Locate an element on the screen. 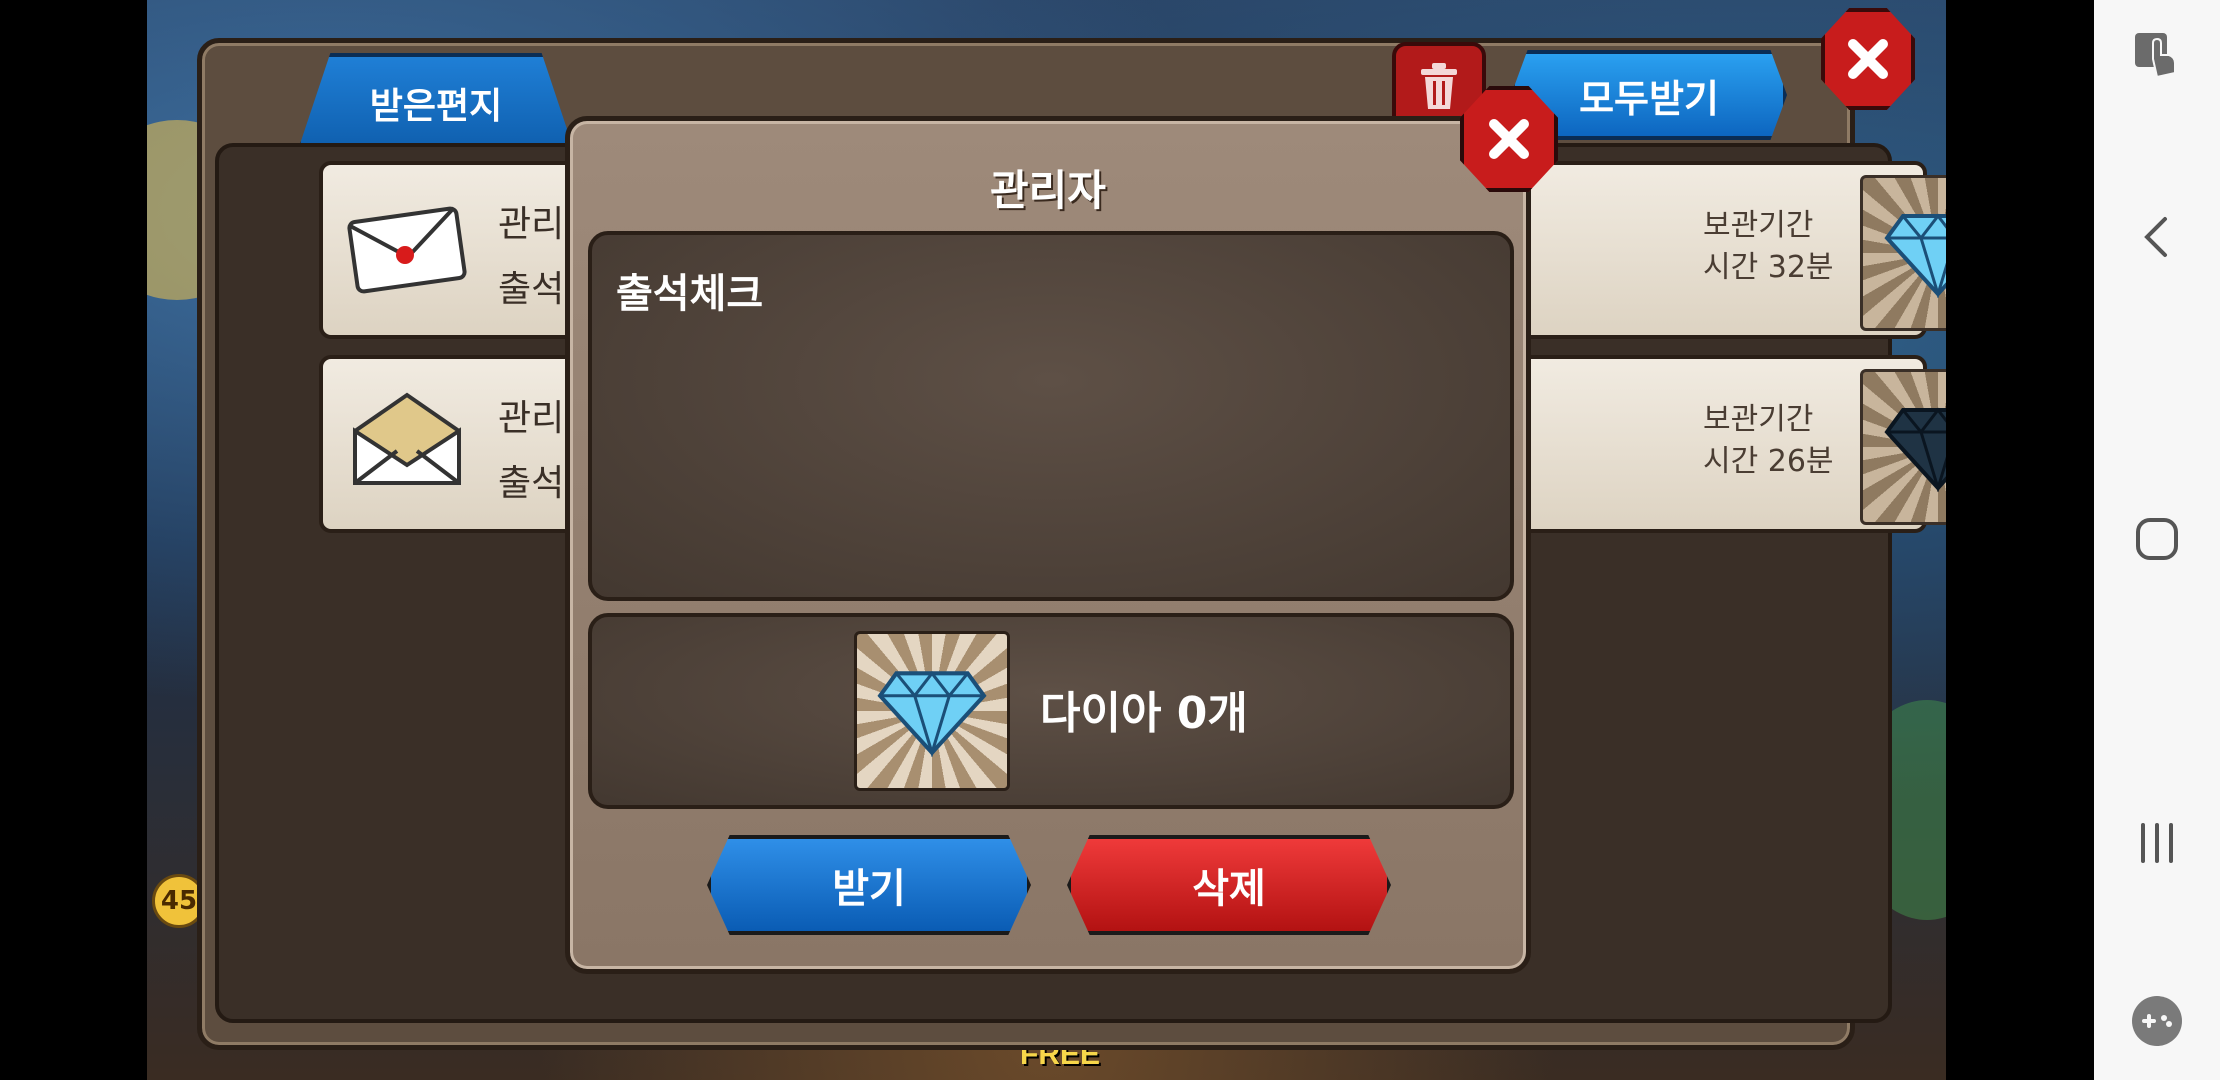 This screenshot has height=1080, width=2220. mail-expire-time: 시간 26분 is located at coordinates (1768, 461).